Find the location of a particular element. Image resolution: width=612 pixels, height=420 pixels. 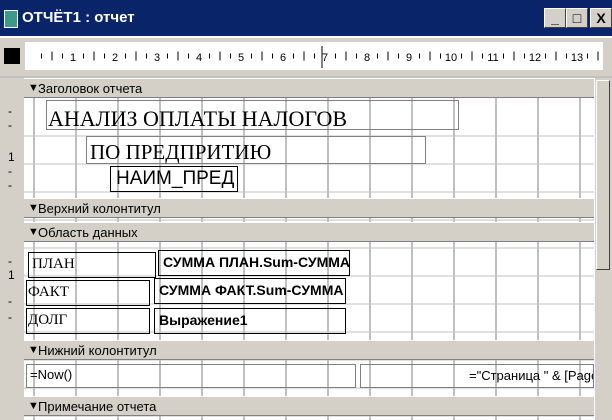

ruler-number: 7 is located at coordinates (325, 58).